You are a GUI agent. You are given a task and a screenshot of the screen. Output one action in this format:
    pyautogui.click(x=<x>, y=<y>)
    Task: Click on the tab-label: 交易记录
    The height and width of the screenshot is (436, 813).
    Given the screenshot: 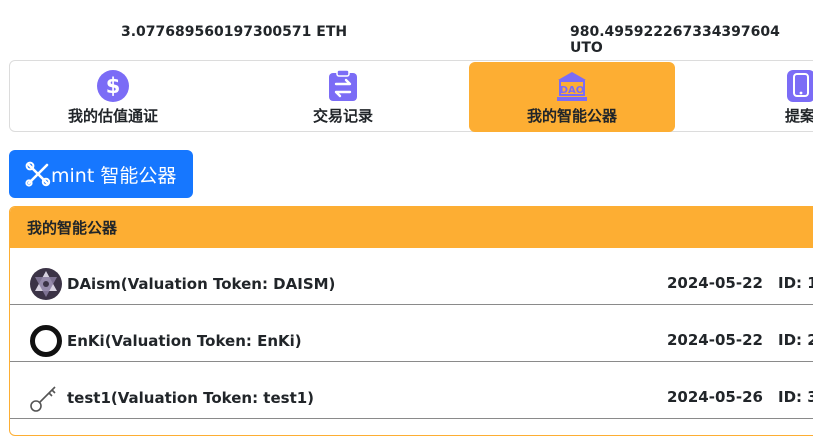 What is the action you would take?
    pyautogui.click(x=342, y=116)
    